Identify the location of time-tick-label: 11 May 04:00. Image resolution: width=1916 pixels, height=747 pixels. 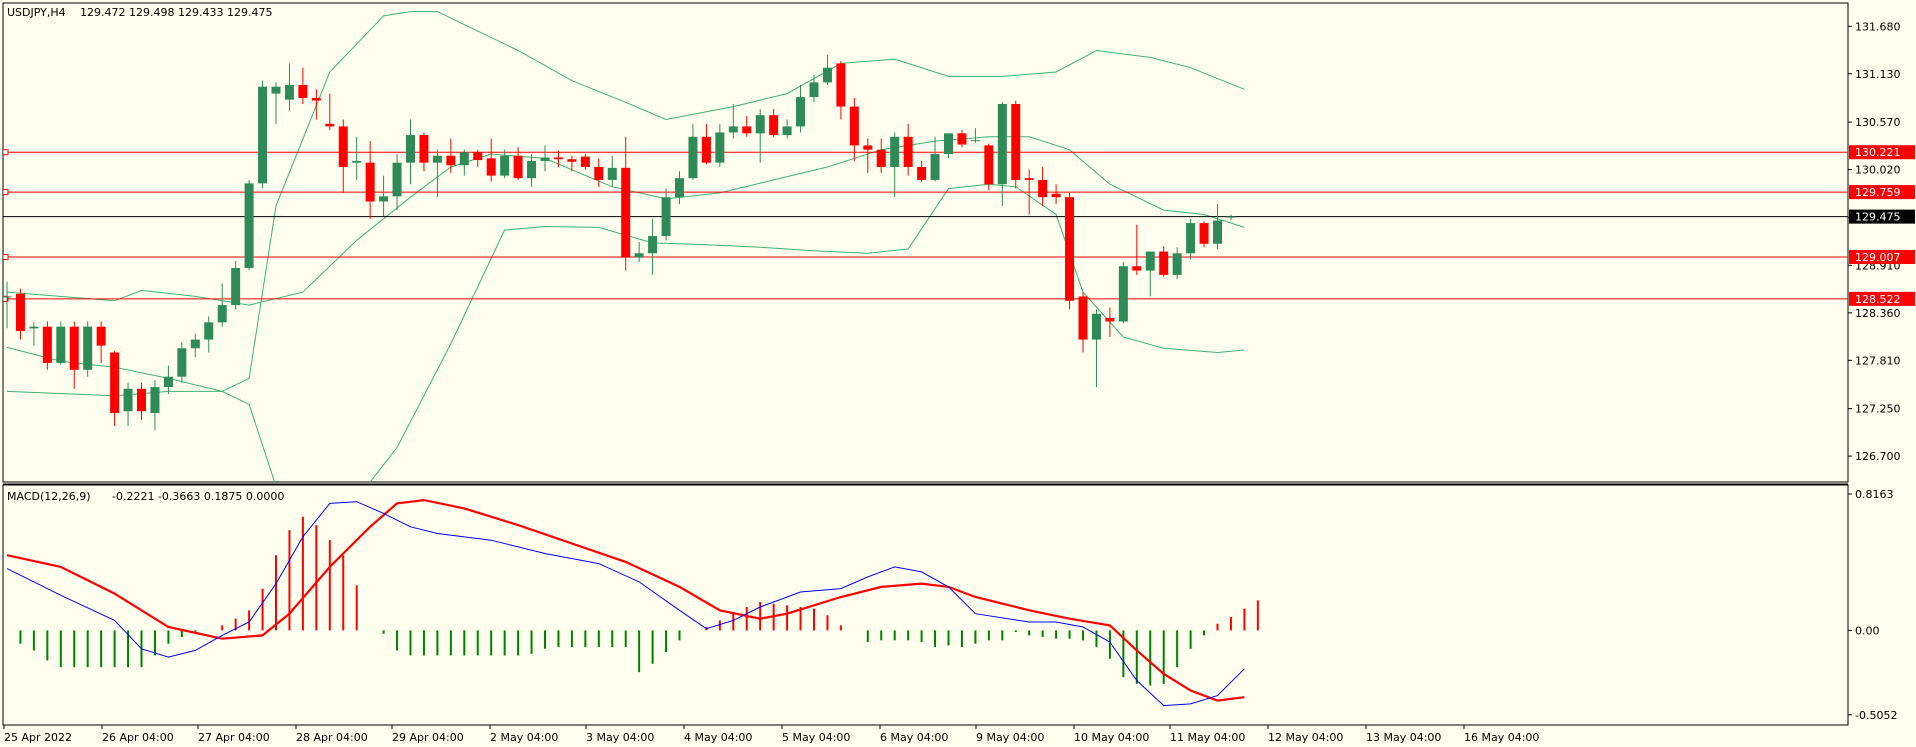
(1207, 737).